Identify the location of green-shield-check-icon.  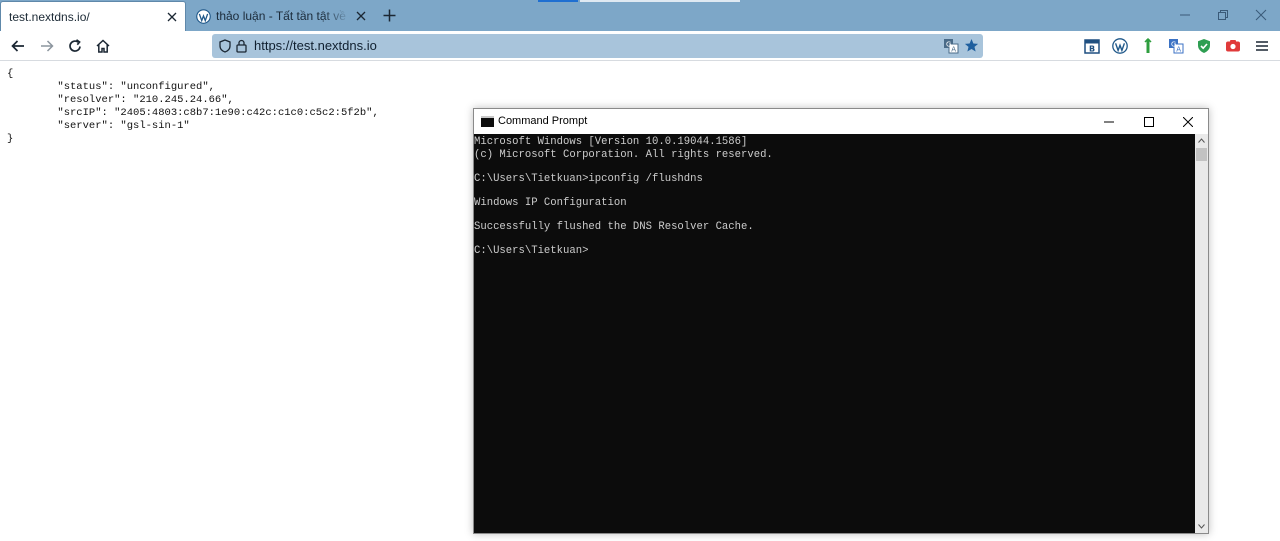
(1204, 46).